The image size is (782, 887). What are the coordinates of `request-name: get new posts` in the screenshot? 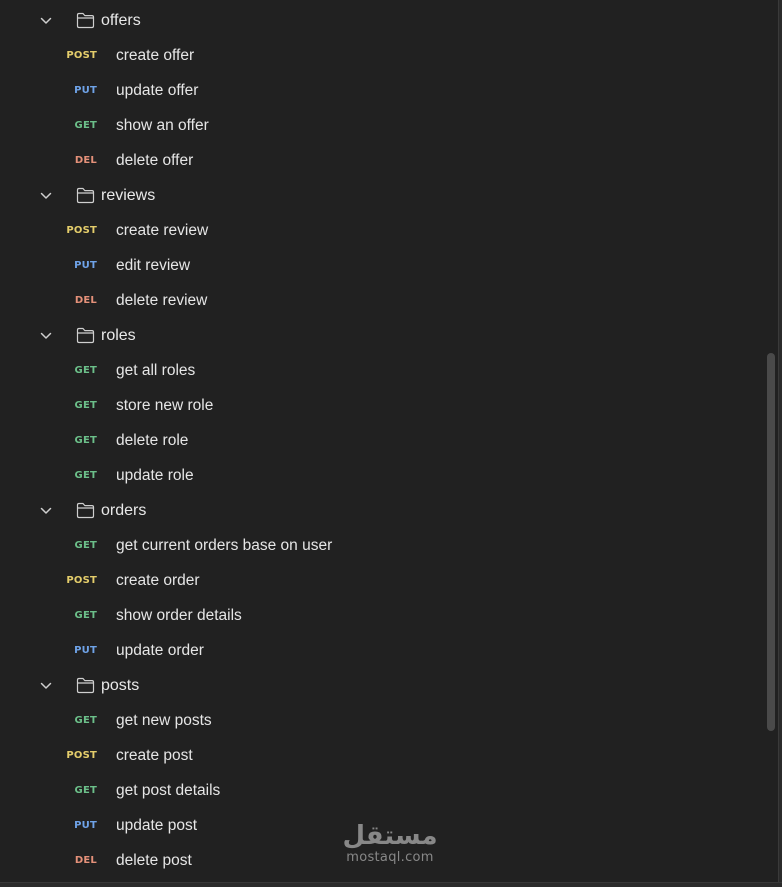 It's located at (164, 720).